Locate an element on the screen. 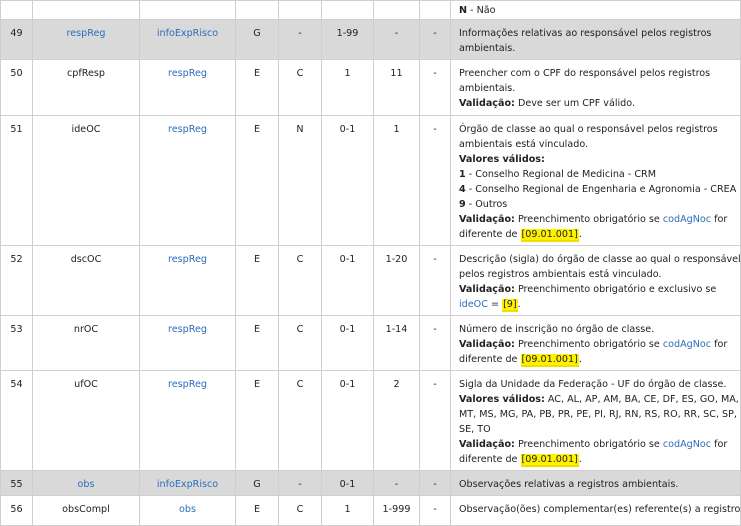 This screenshot has width=741, height=526. field-number: 53 is located at coordinates (16, 343).